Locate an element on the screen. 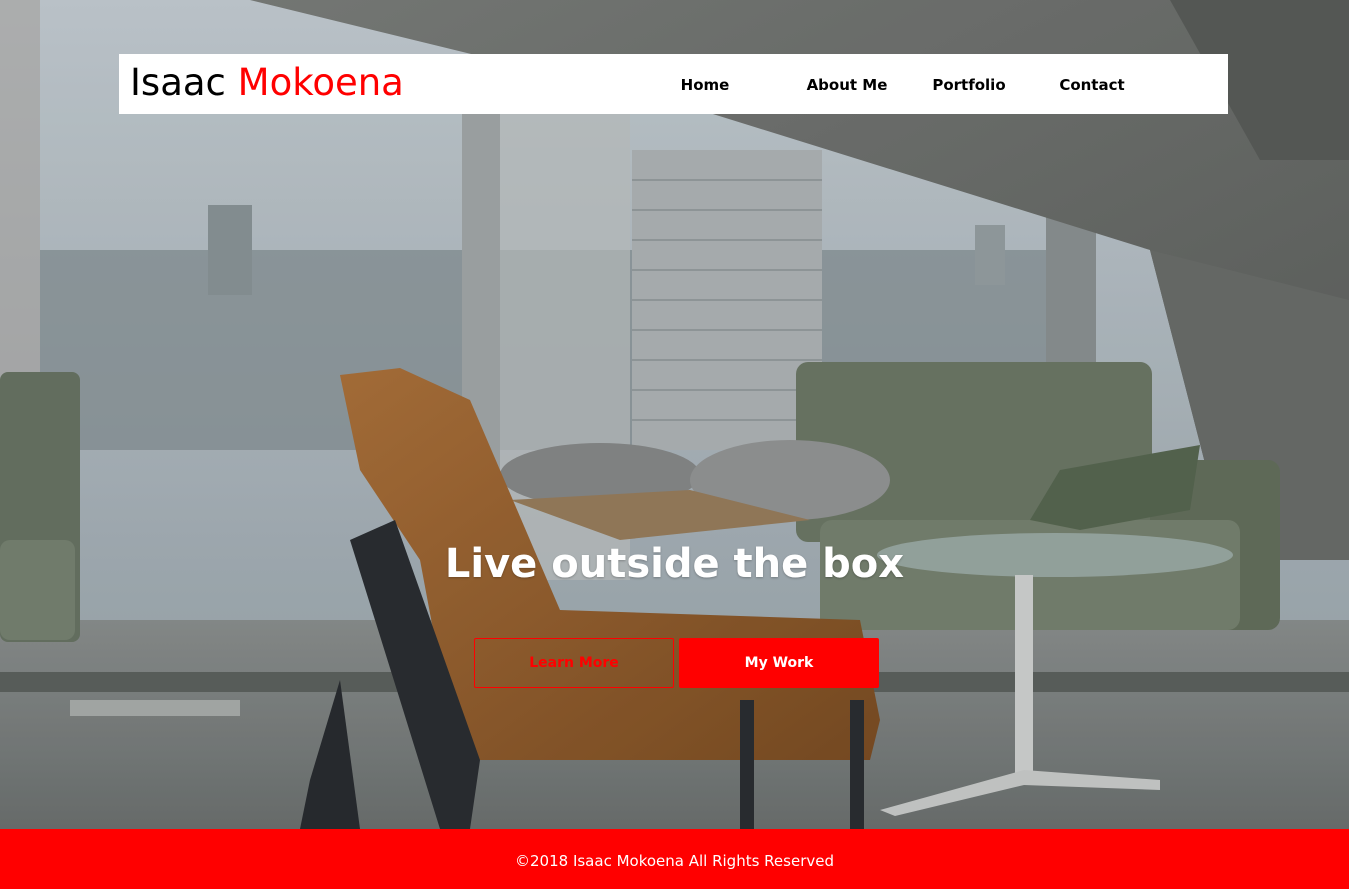  footer: ©2018 Isaac Mokoena All Rights Reserved is located at coordinates (674, 859).